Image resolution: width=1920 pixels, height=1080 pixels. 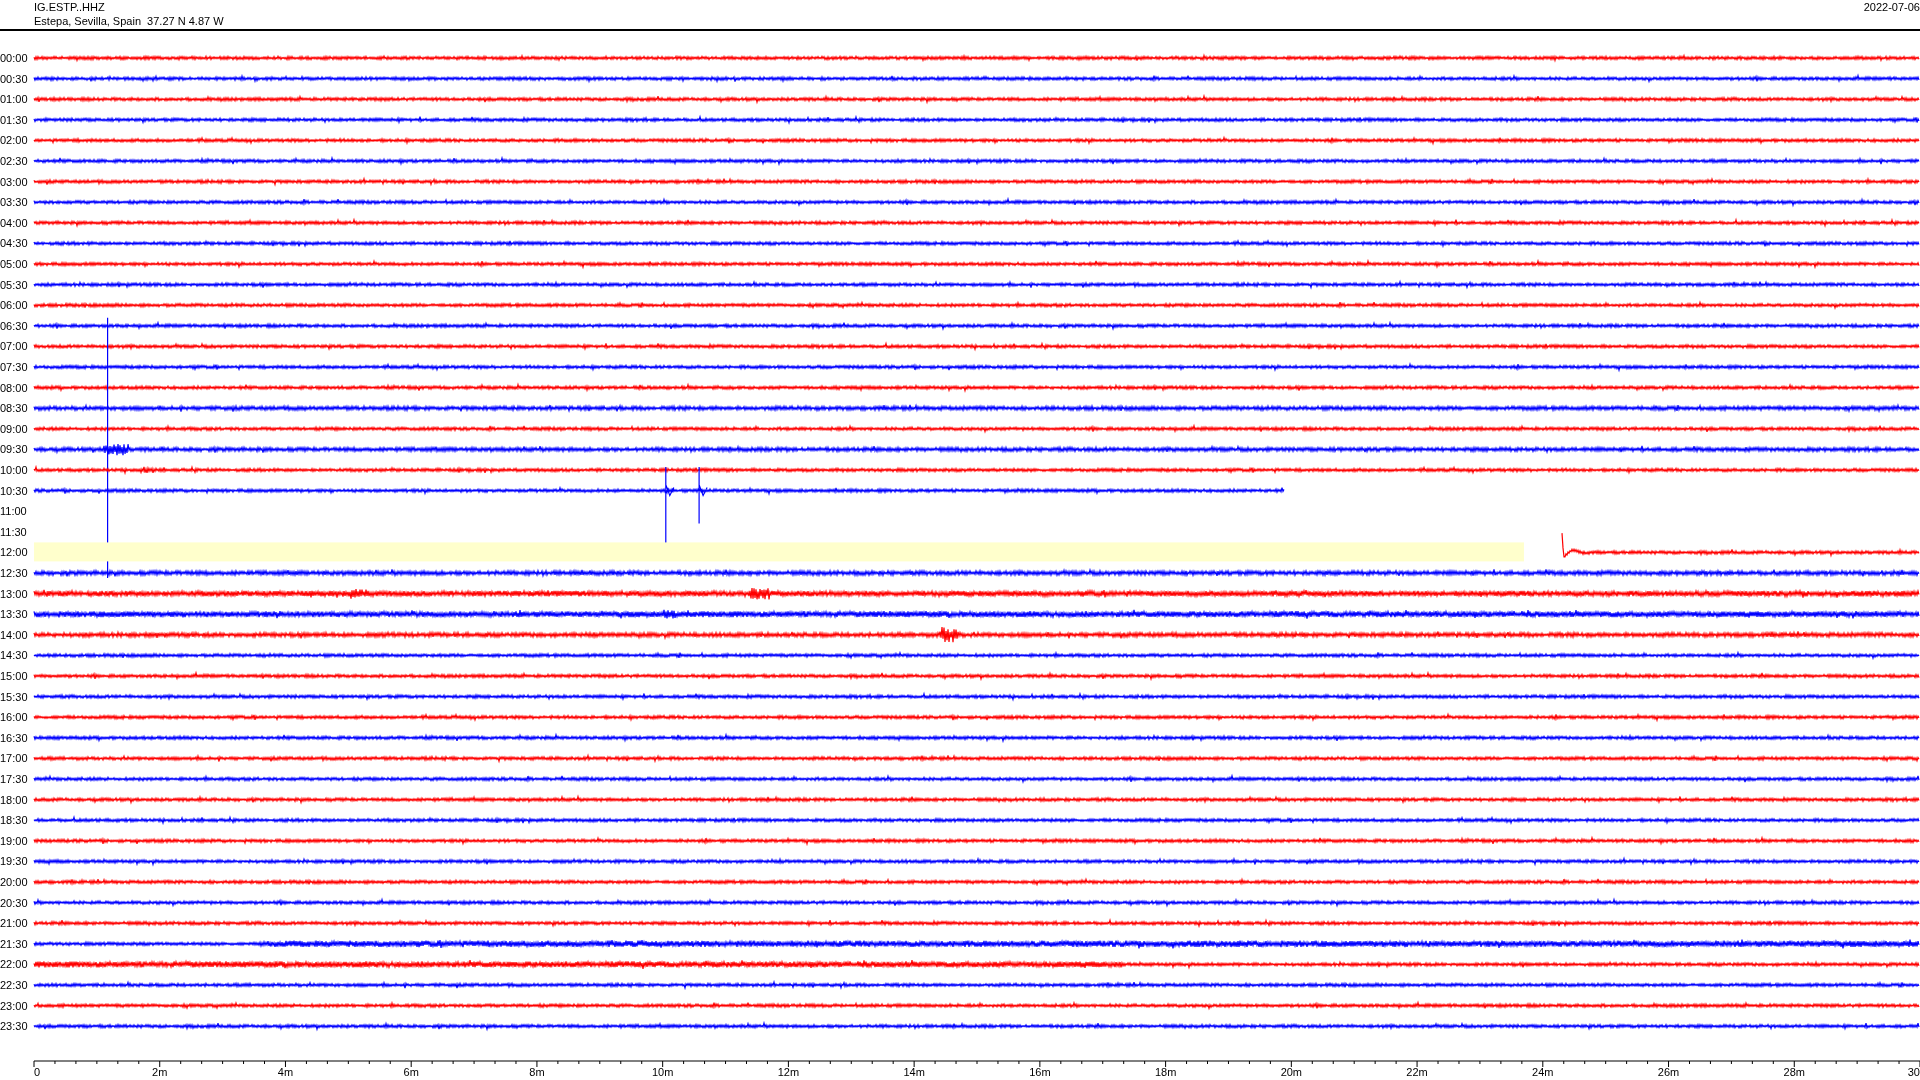 What do you see at coordinates (14, 861) in the screenshot?
I see `hour-label: 19:30` at bounding box center [14, 861].